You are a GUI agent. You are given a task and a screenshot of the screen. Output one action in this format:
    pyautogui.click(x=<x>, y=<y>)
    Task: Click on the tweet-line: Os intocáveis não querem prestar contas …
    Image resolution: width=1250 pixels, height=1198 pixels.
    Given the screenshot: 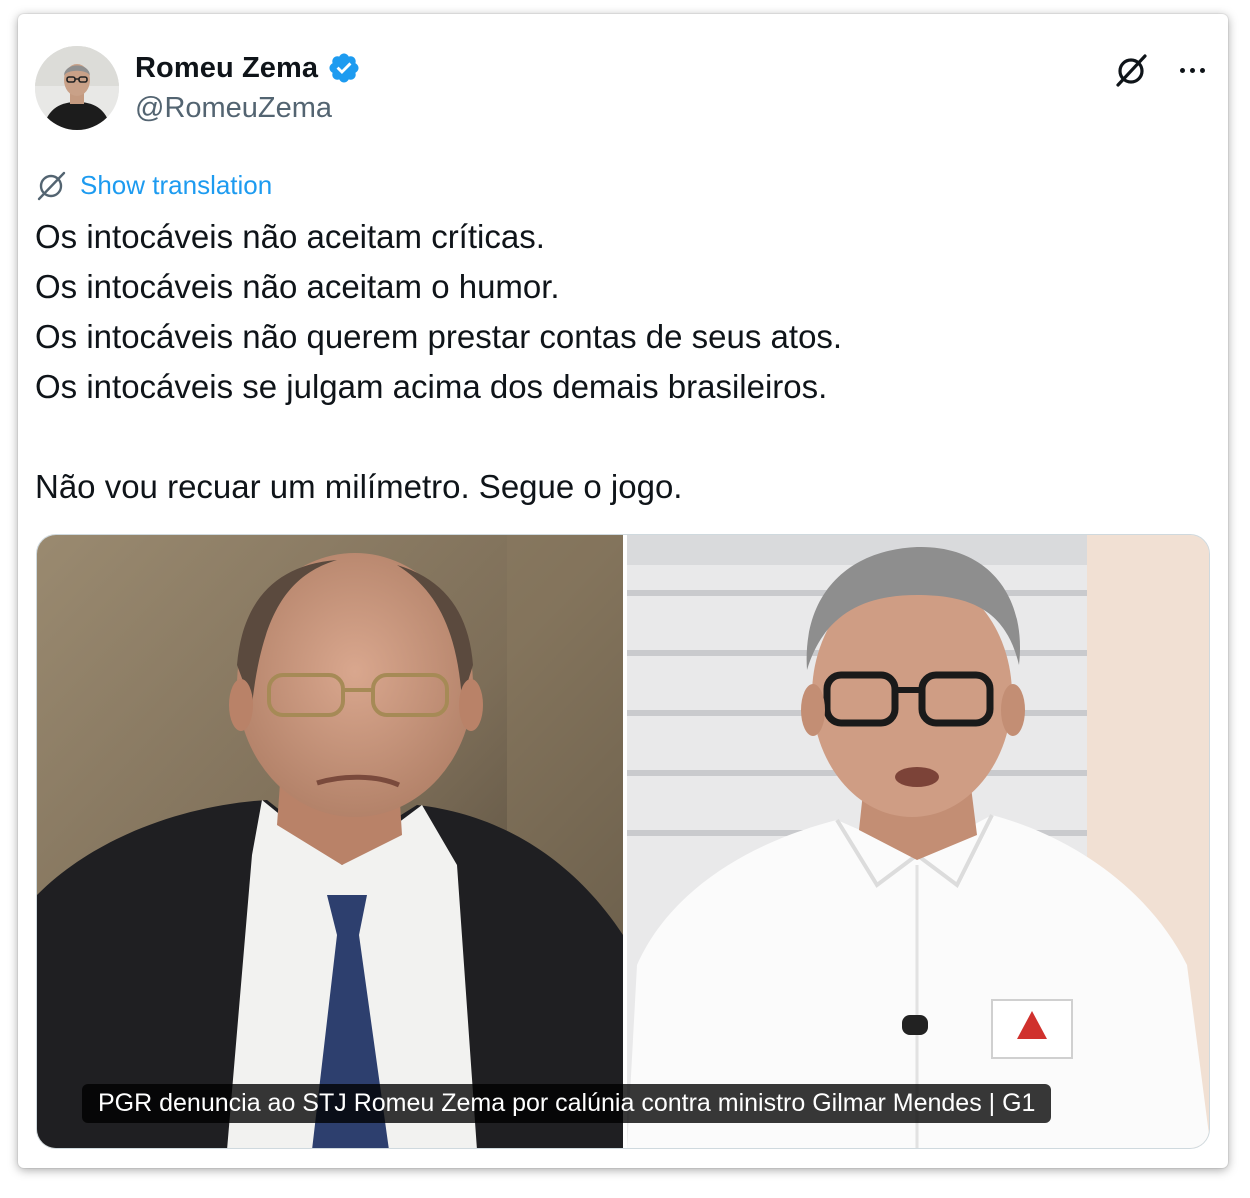 What is the action you would take?
    pyautogui.click(x=439, y=336)
    